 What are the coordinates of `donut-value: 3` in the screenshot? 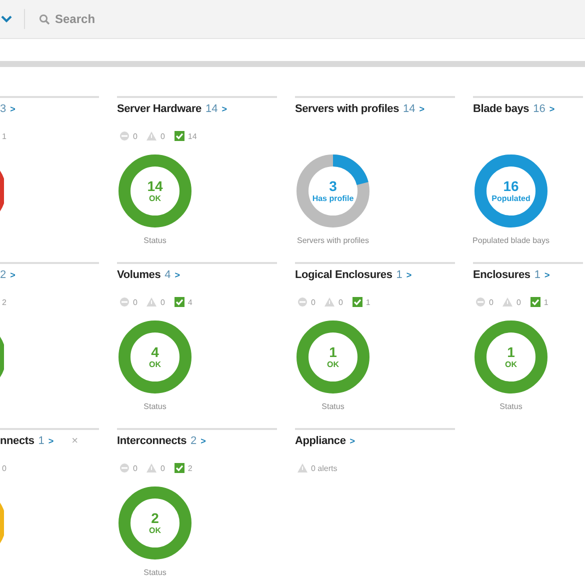 It's located at (333, 186).